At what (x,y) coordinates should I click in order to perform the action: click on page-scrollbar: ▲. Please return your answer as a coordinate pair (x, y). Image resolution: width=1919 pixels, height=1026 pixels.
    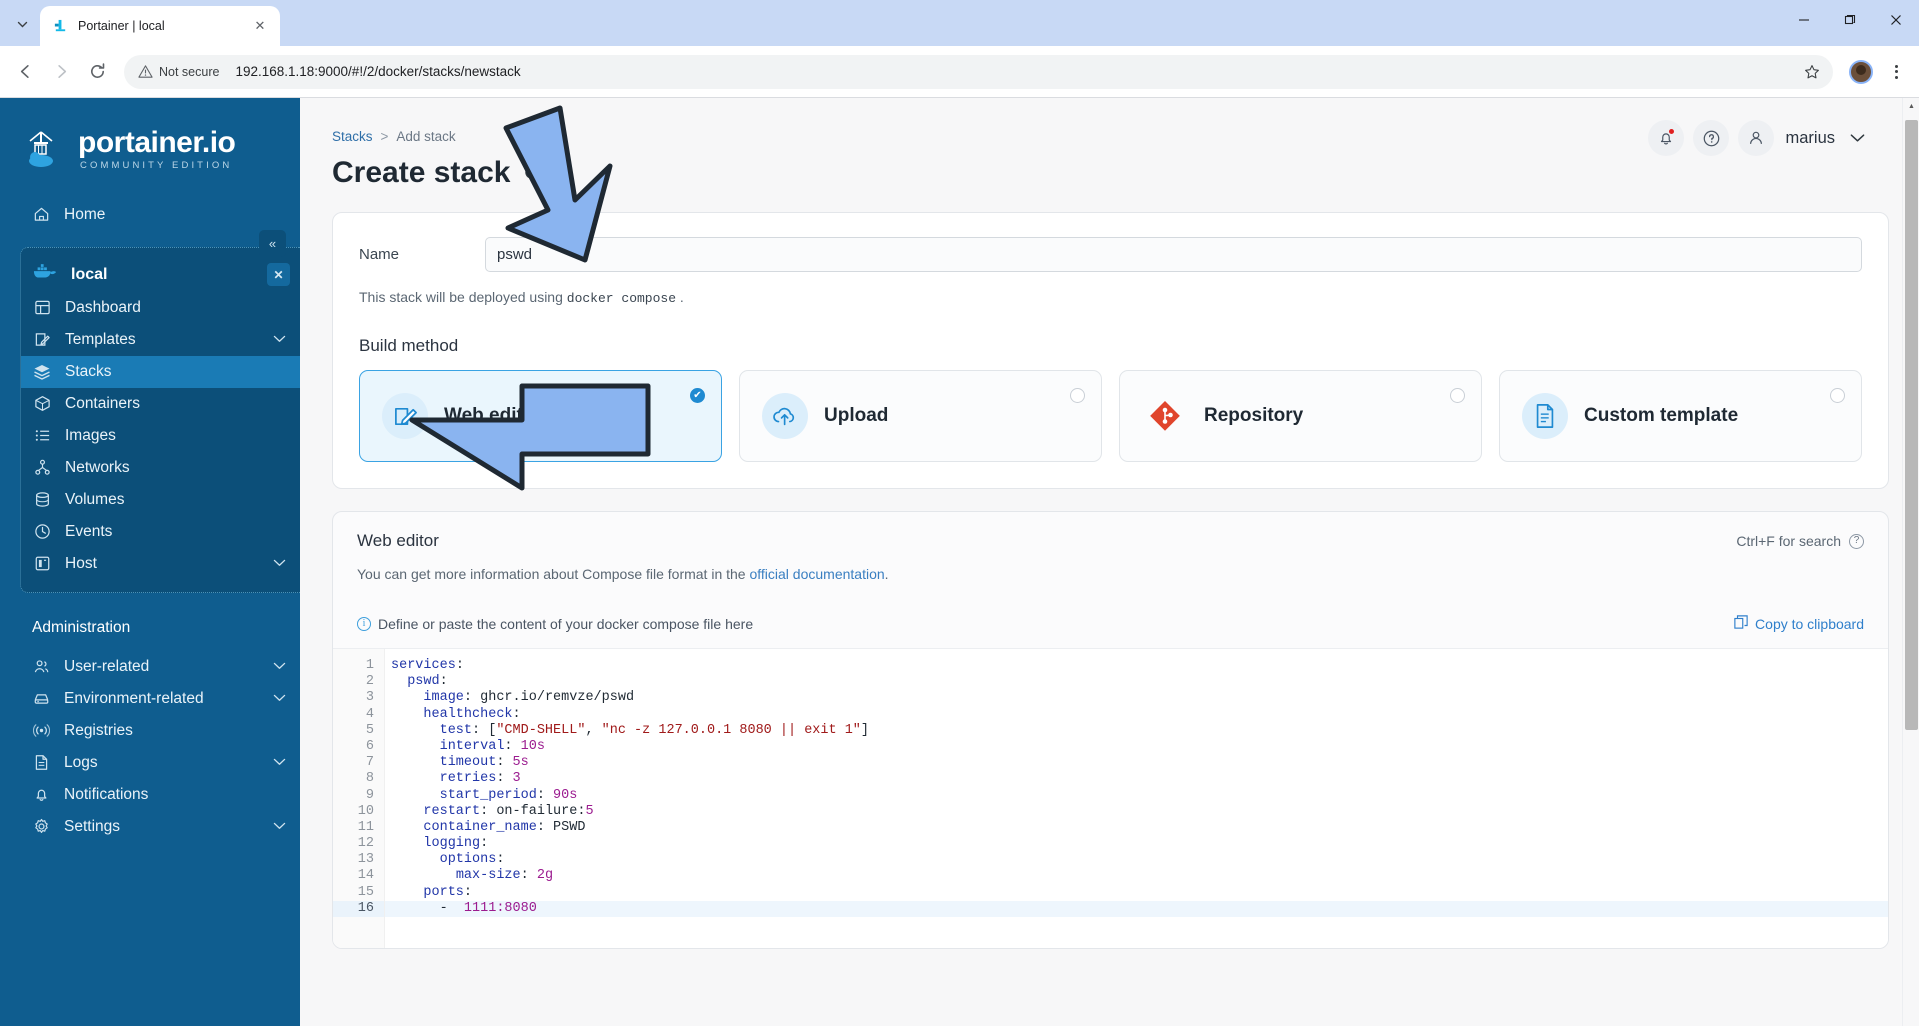
    Looking at the image, I should click on (1910, 562).